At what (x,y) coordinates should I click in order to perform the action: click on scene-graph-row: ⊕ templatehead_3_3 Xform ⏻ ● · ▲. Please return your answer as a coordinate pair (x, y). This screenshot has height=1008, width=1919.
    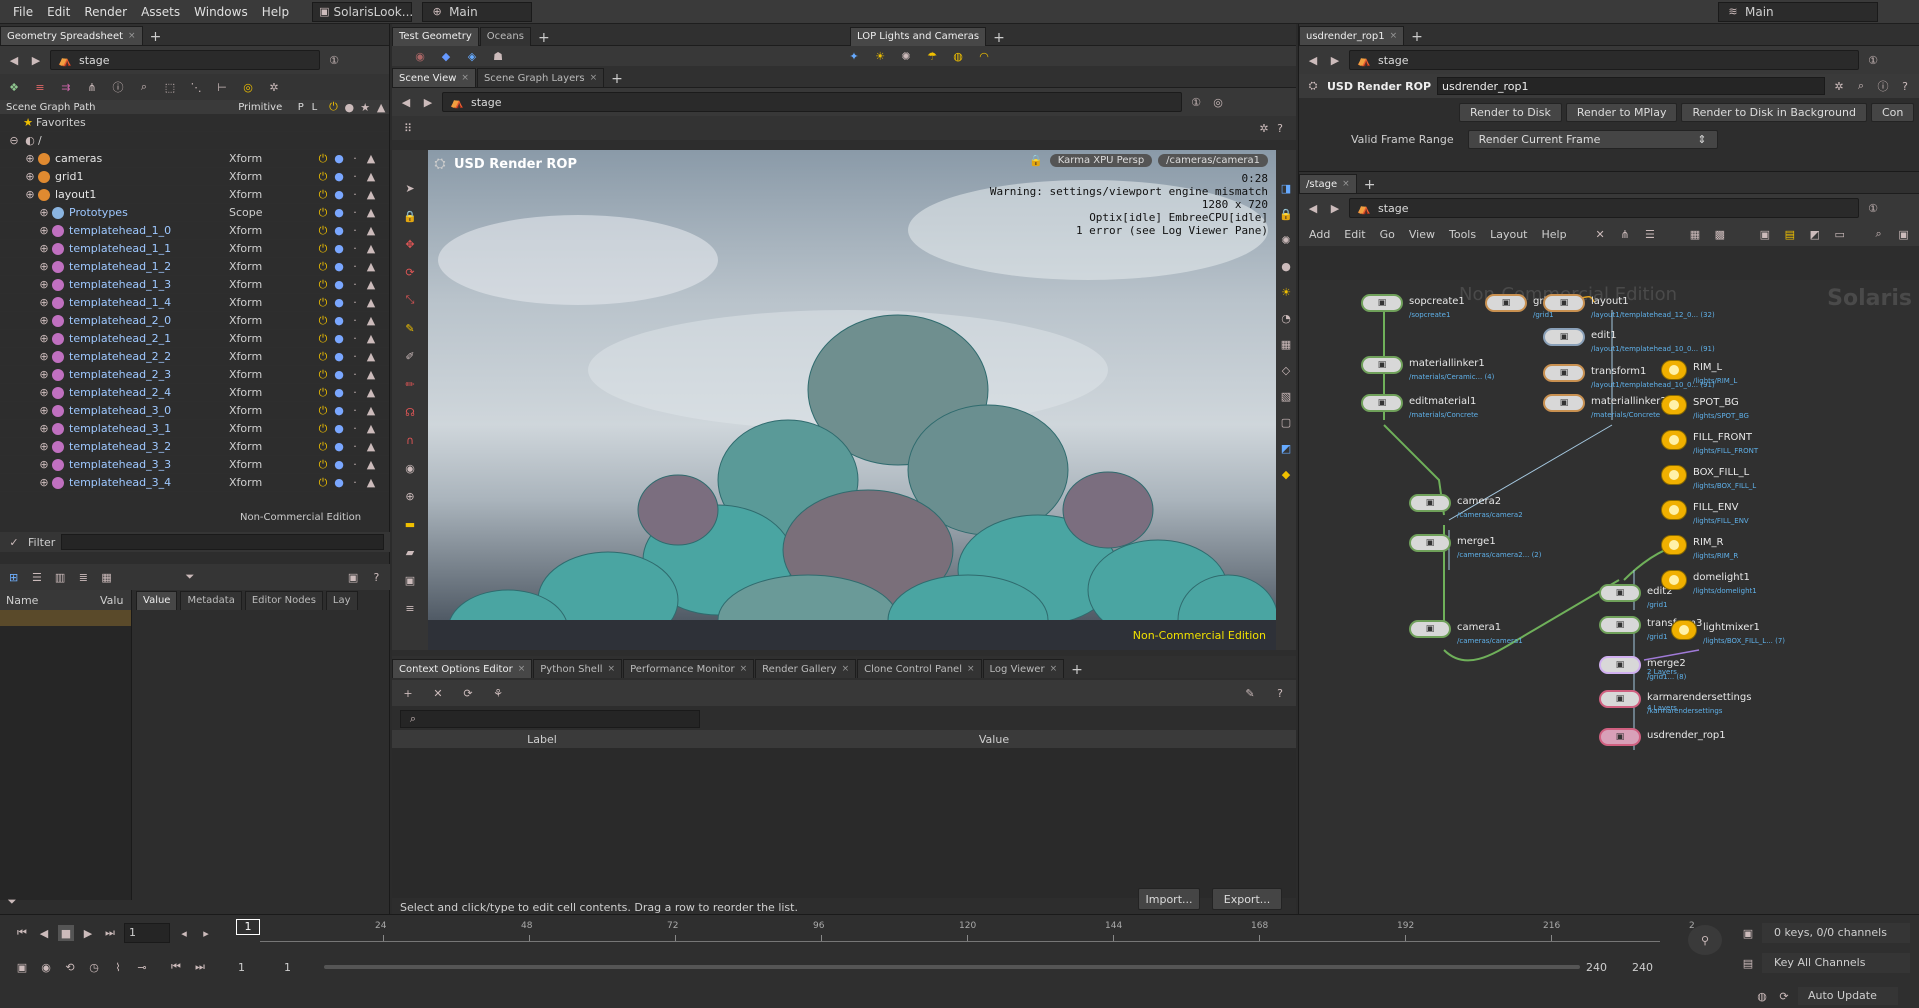
    Looking at the image, I should click on (194, 465).